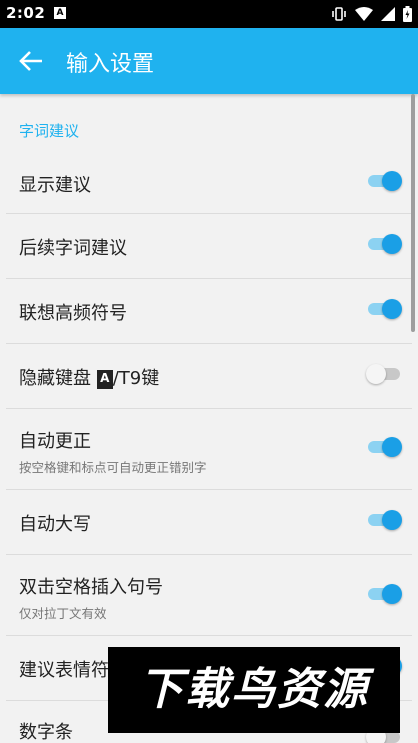 The image size is (418, 743). I want to click on show-suggestions-toggle, so click(384, 181).